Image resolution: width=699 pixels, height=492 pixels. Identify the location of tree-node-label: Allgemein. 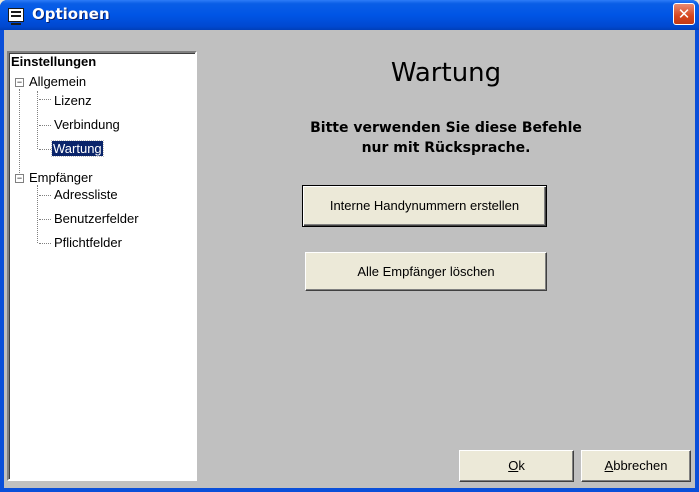
(58, 81).